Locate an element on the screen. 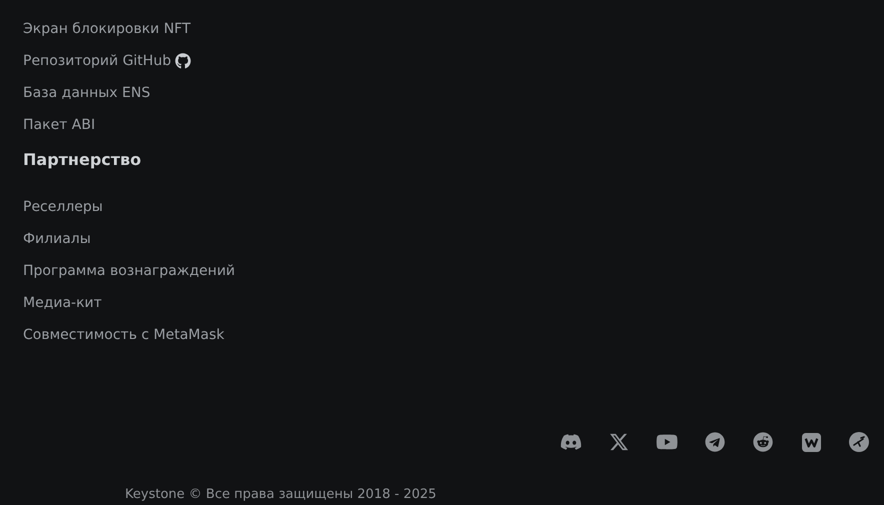  reddit-icon is located at coordinates (763, 442).